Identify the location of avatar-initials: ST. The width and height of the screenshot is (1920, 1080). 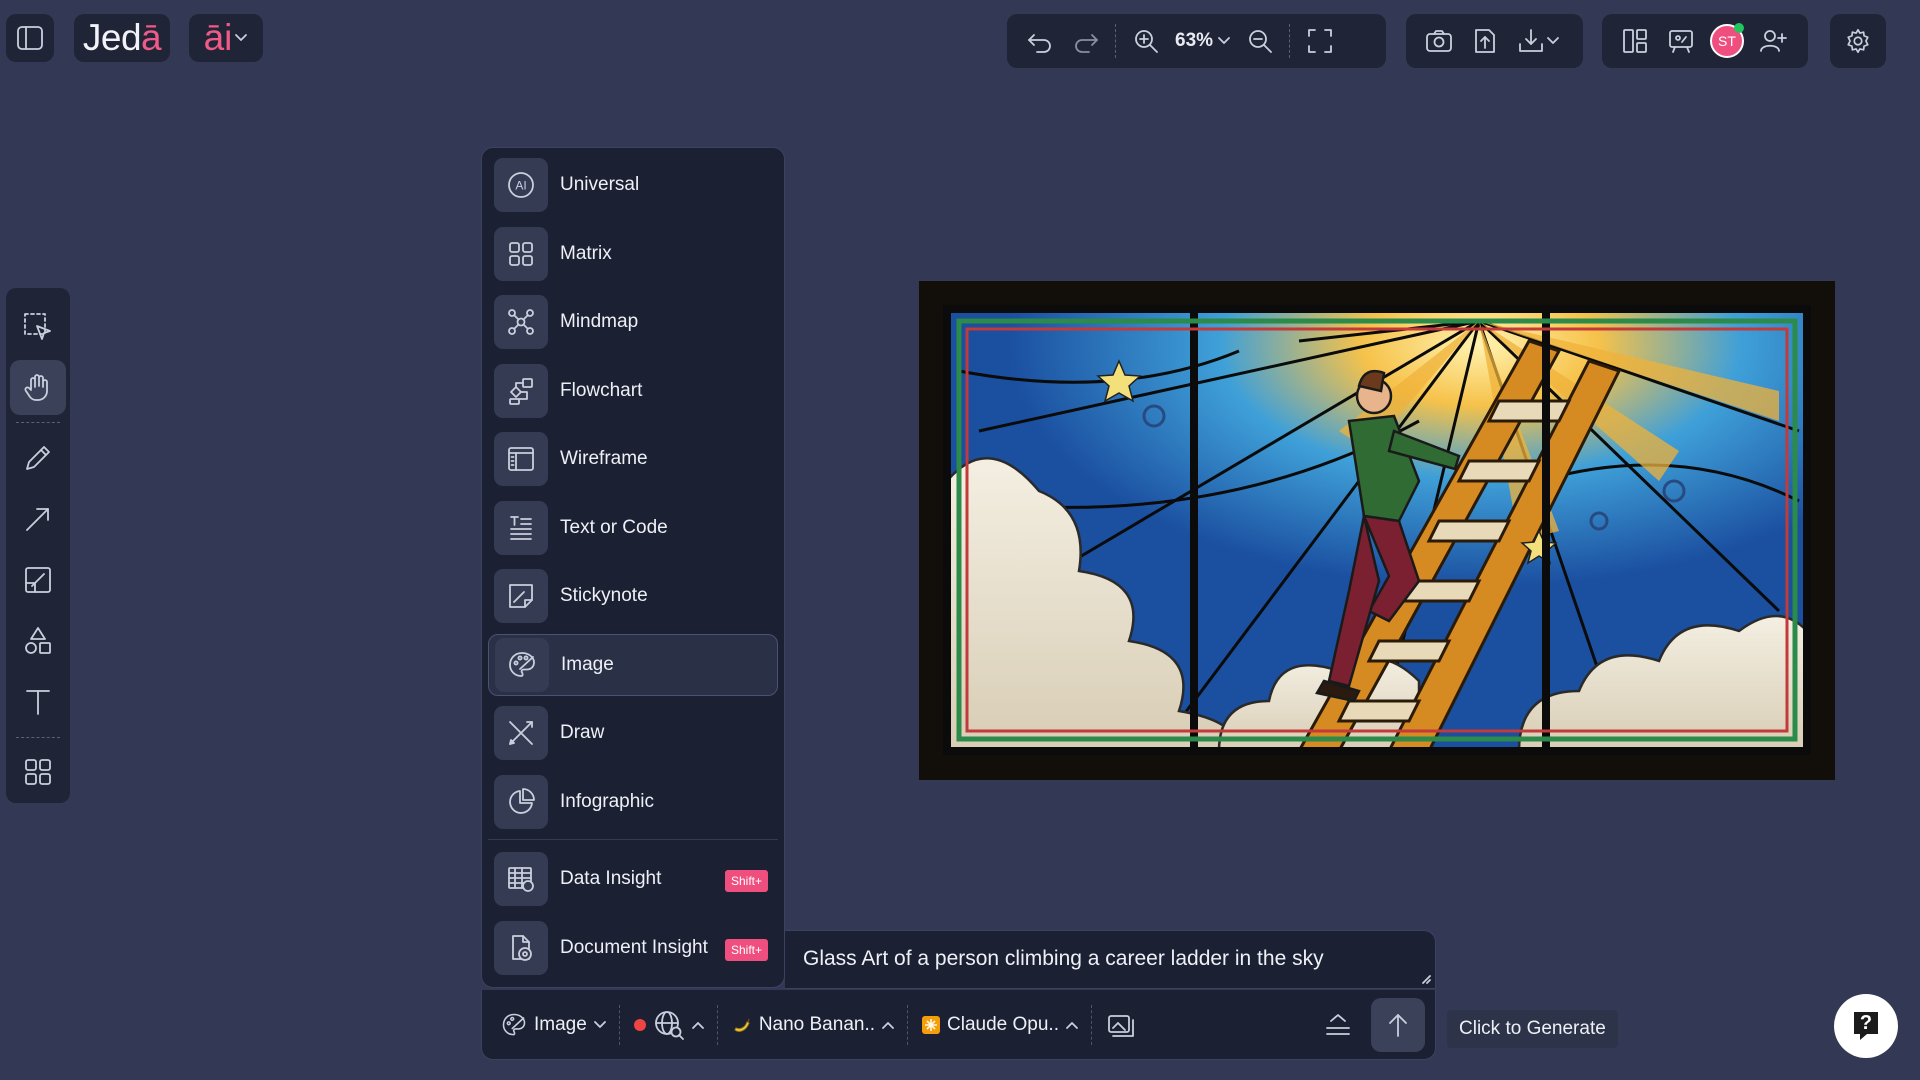
(1727, 41).